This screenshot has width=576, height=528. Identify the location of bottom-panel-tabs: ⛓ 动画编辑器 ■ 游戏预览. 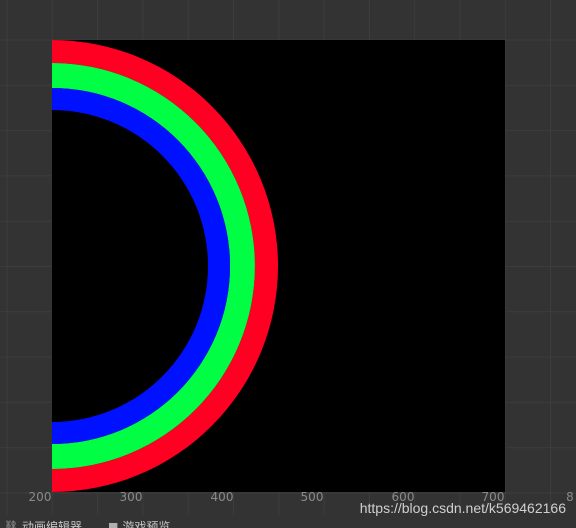
(160, 521).